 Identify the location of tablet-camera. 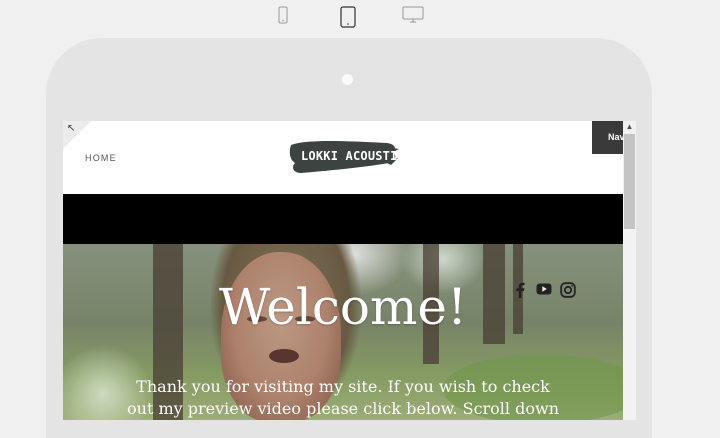
(347, 79).